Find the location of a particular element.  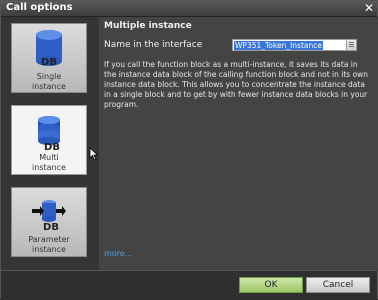

single-instance-button: DB Single instance is located at coordinates (49, 58).